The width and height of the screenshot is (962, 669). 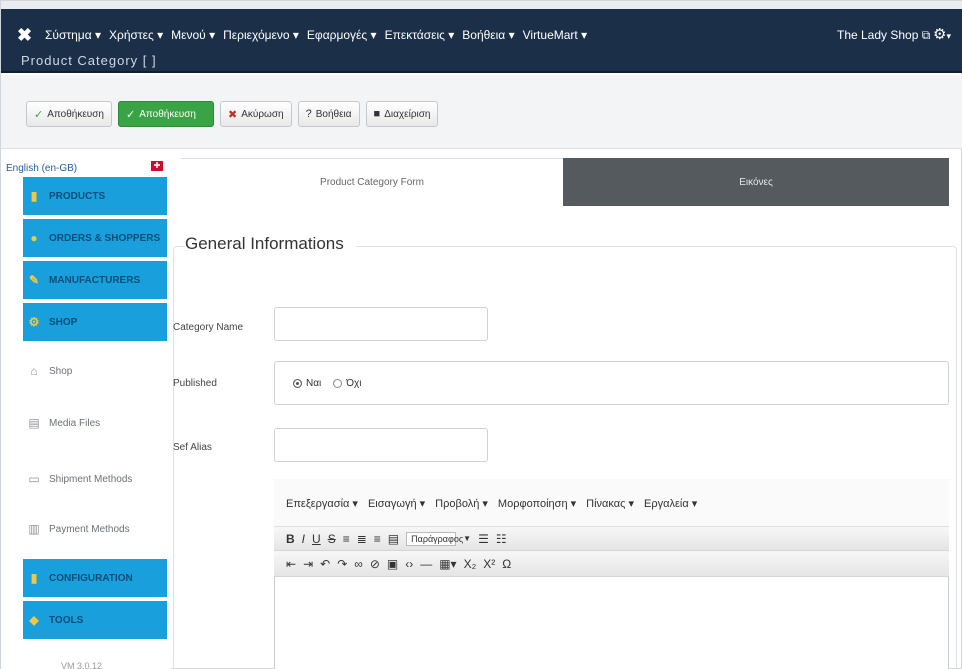 I want to click on radio-checked-icon, so click(x=297, y=383).